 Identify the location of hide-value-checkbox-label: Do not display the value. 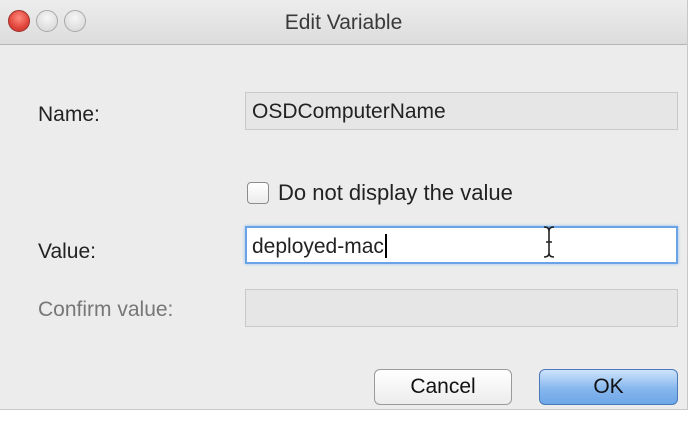
(395, 193).